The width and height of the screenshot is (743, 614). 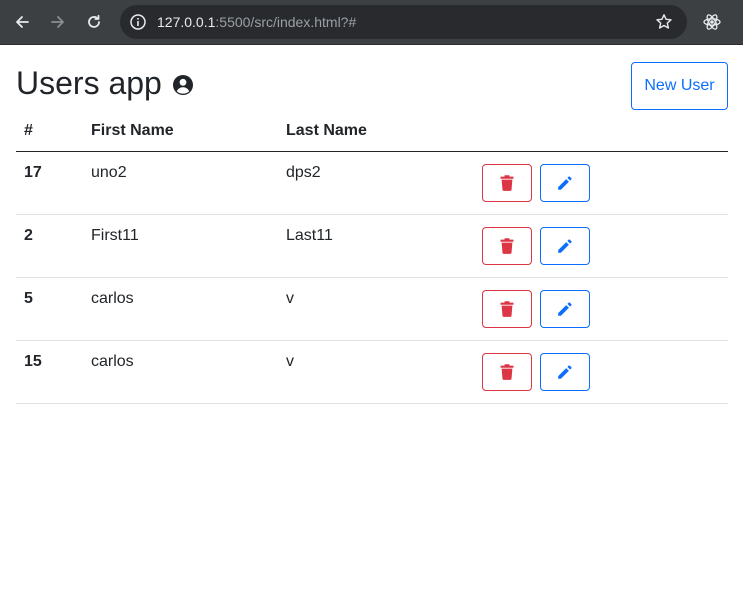 What do you see at coordinates (49, 372) in the screenshot?
I see `cell-id: 15` at bounding box center [49, 372].